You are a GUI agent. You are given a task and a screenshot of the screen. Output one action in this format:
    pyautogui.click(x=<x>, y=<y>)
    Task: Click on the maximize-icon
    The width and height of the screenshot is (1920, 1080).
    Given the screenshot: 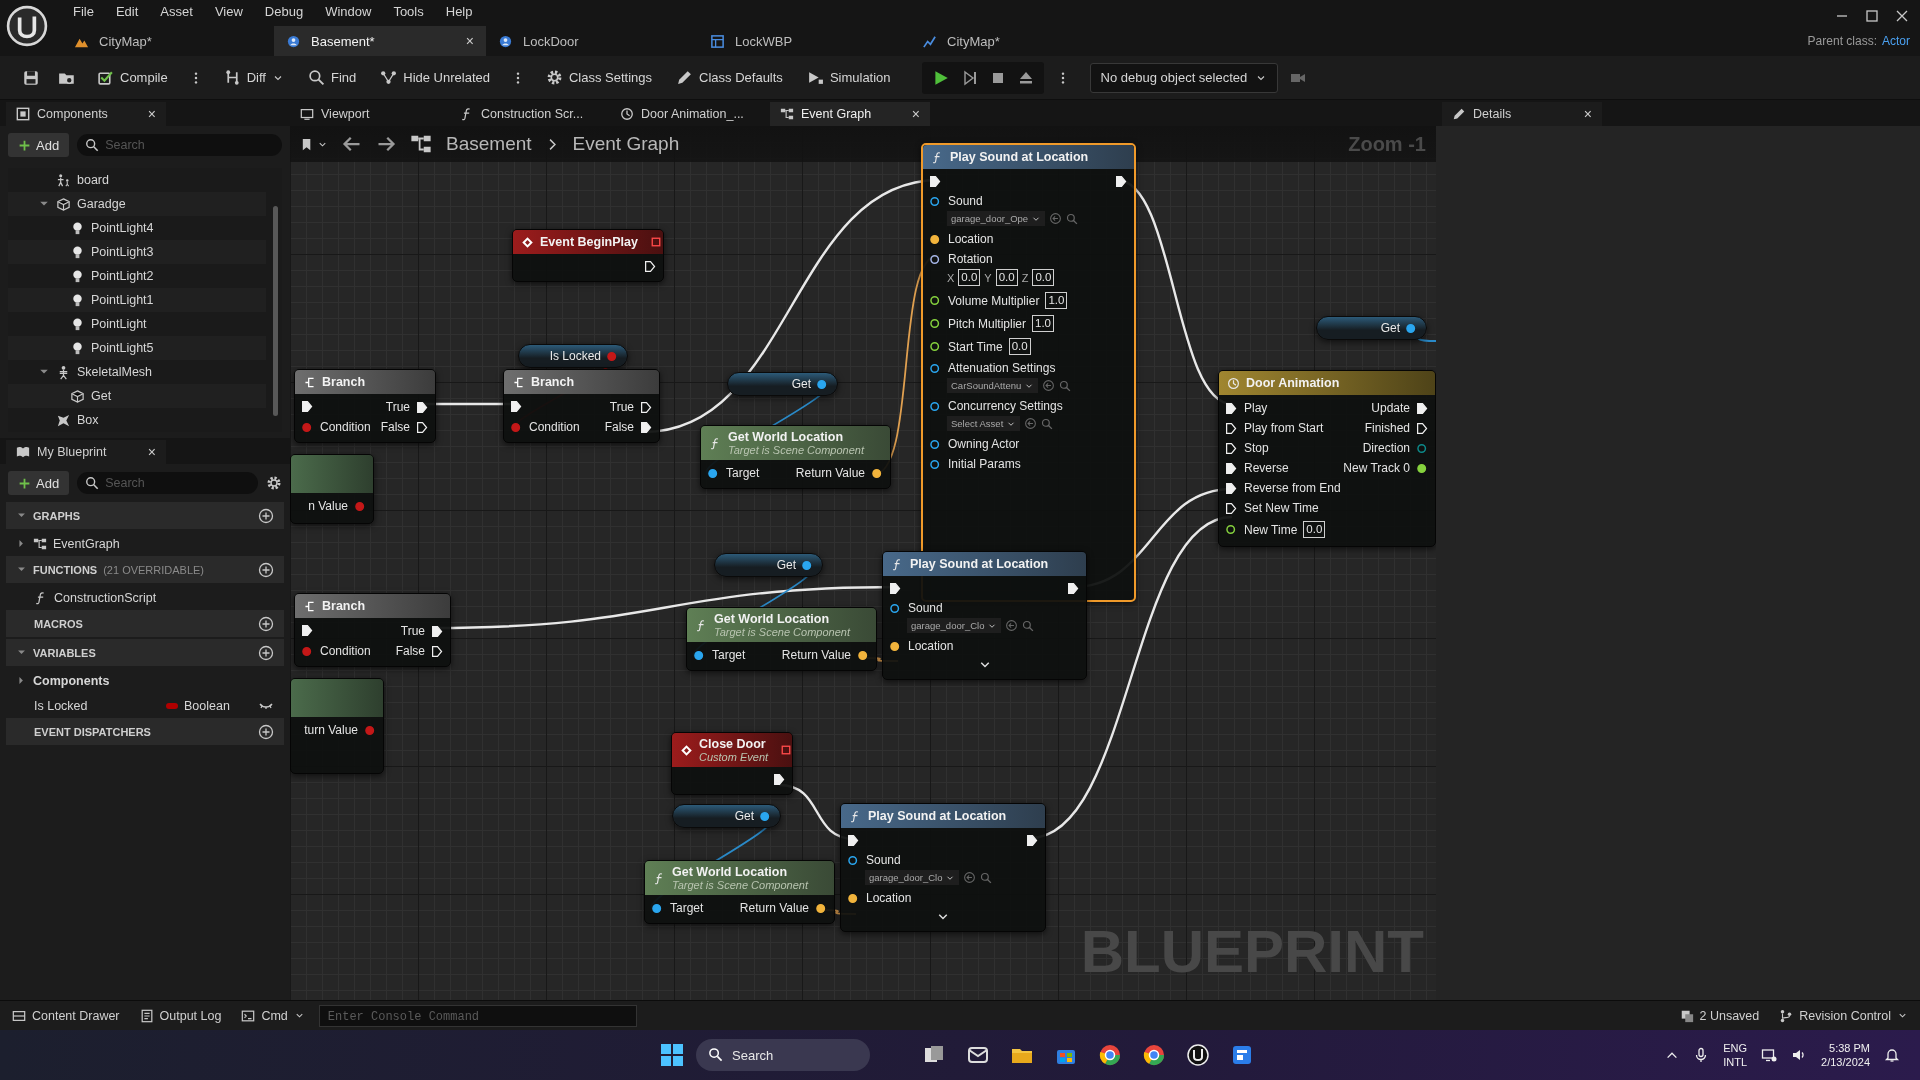 What is the action you would take?
    pyautogui.click(x=1872, y=16)
    